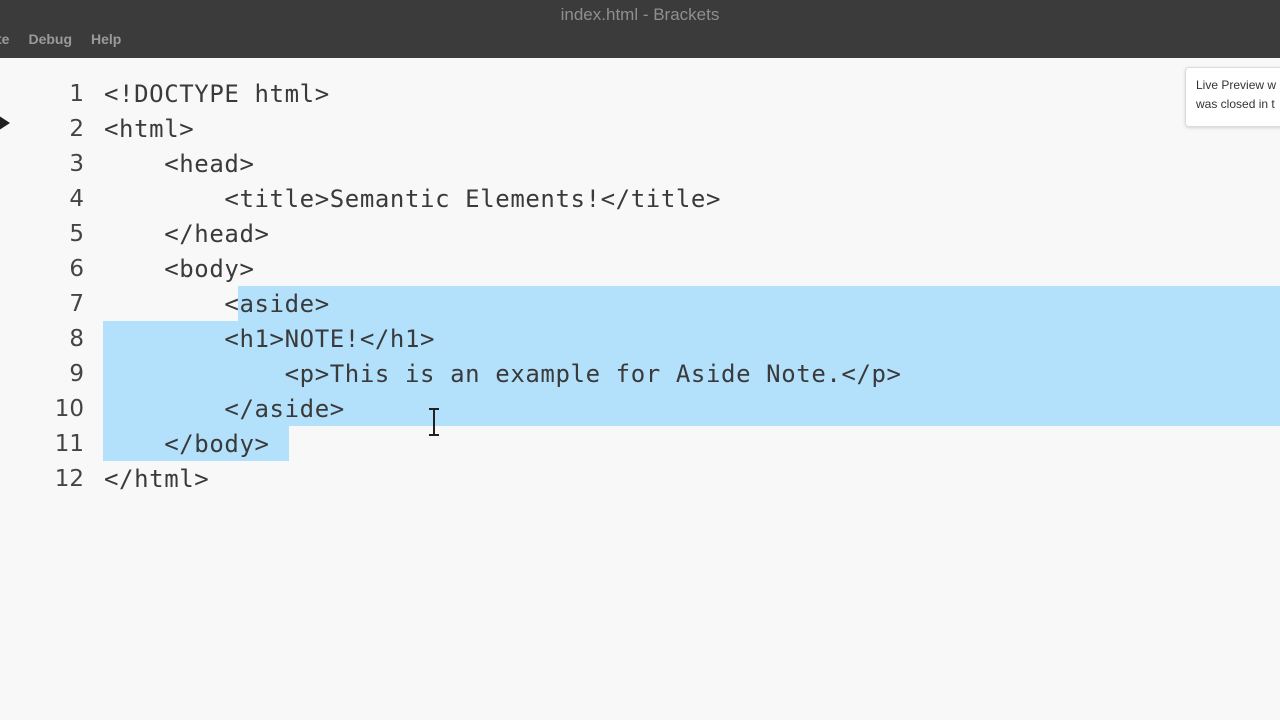  I want to click on title-bar: index.html - Brackets te Debug Help, so click(640, 29).